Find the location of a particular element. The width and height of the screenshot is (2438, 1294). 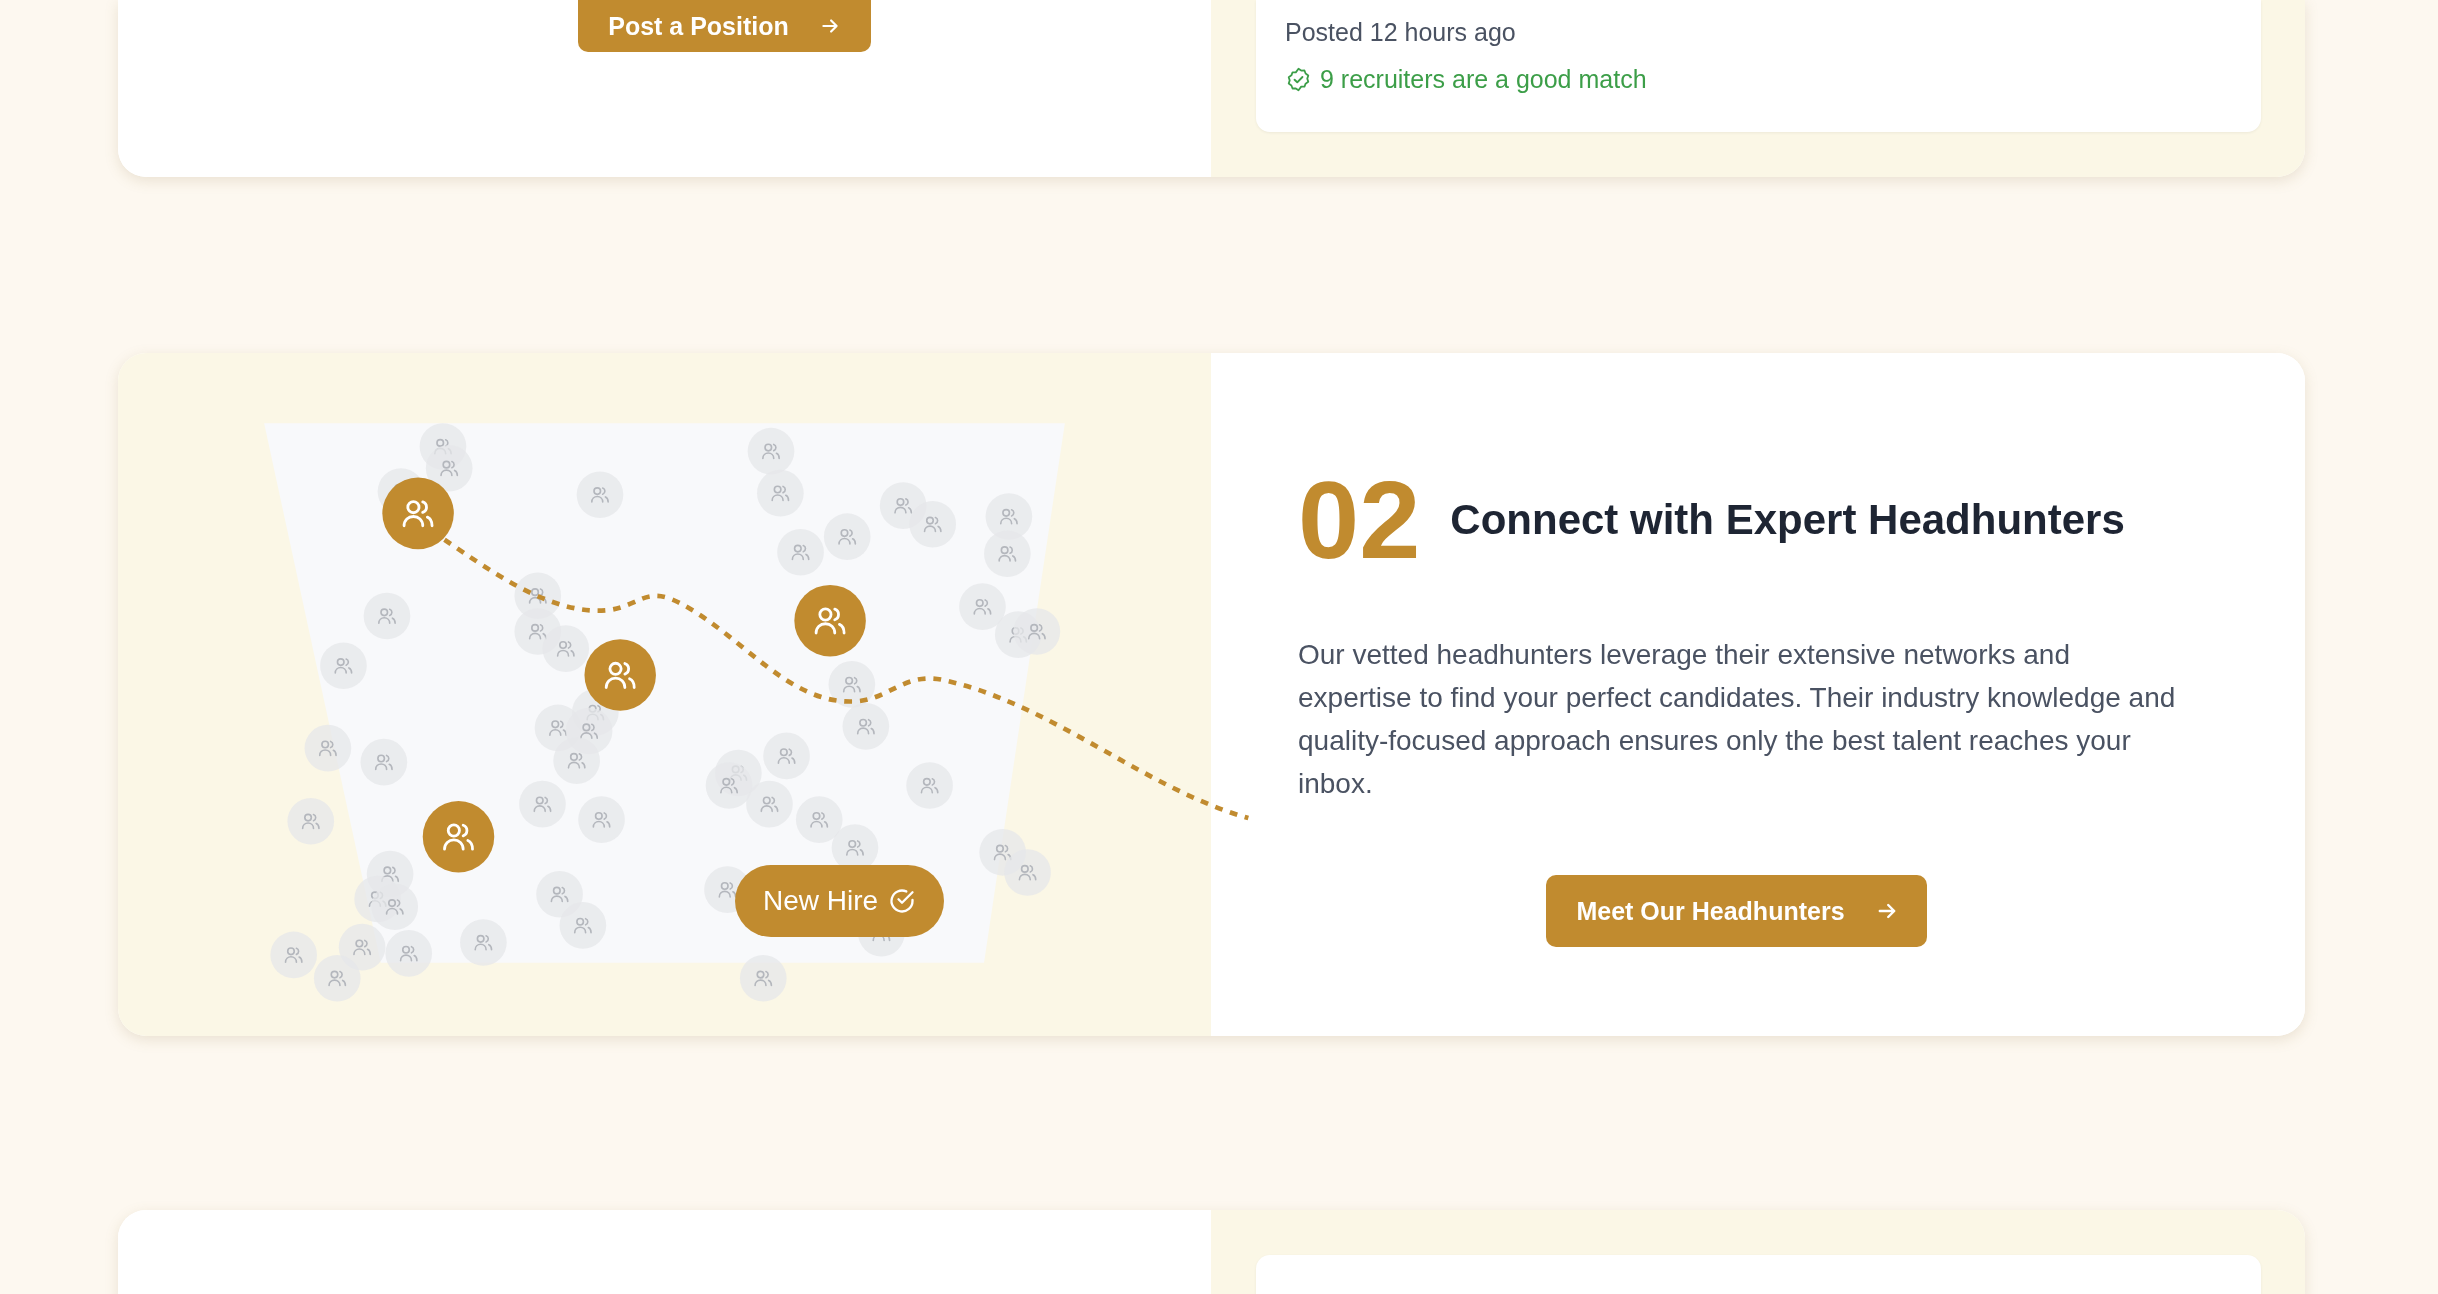

match-text: 9 recruiters are a good match is located at coordinates (1483, 79).